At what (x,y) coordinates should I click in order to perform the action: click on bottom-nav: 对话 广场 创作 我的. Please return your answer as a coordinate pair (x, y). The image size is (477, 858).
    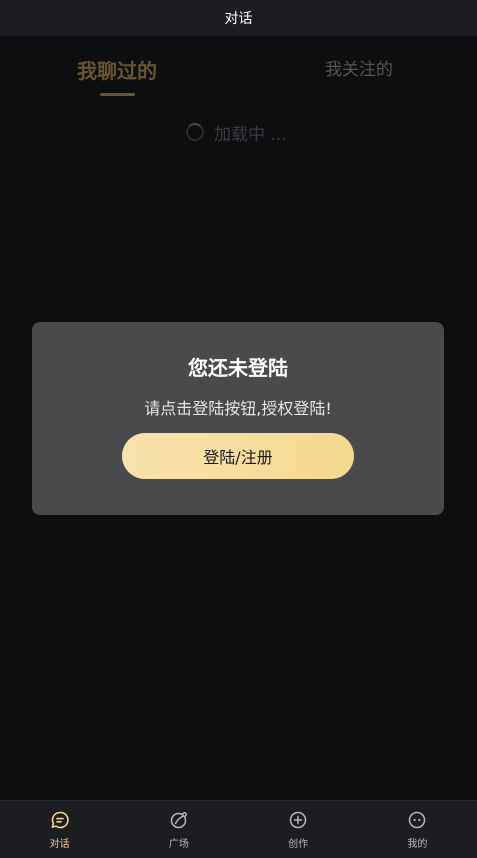
    Looking at the image, I should click on (238, 829).